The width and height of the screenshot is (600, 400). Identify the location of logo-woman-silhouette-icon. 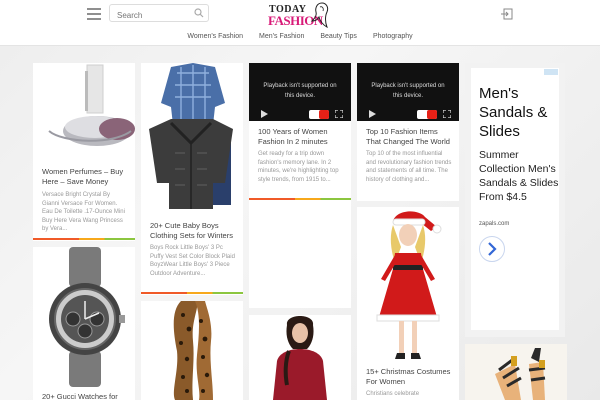
(319, 15).